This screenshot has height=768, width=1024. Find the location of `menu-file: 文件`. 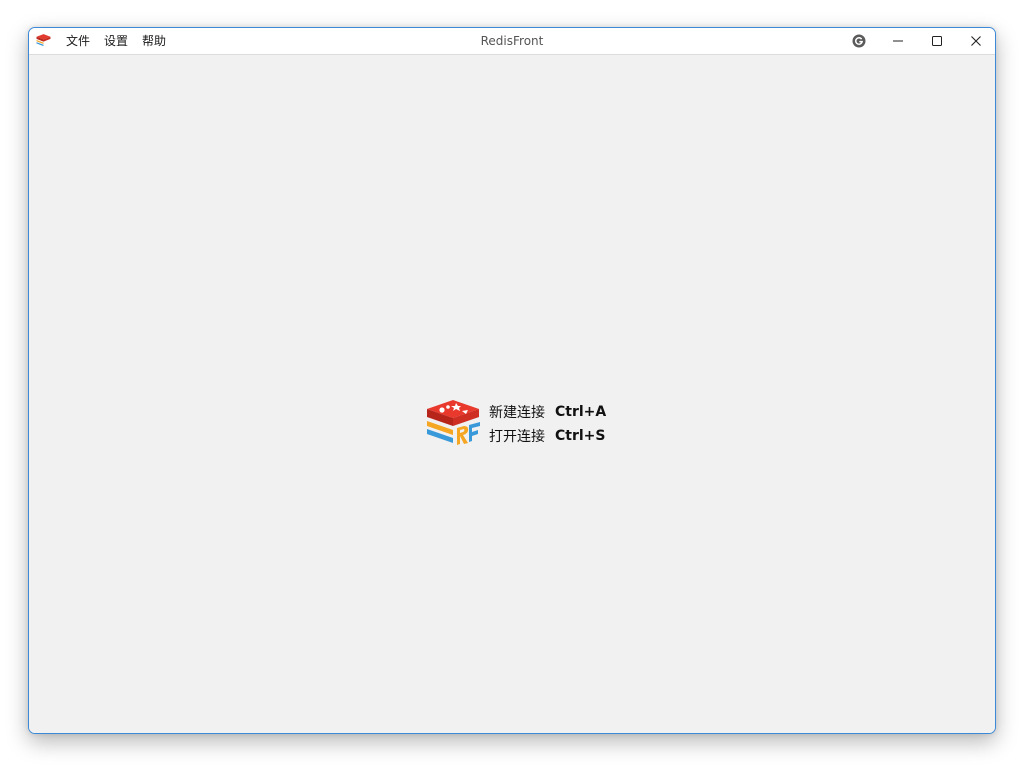

menu-file: 文件 is located at coordinates (78, 41).